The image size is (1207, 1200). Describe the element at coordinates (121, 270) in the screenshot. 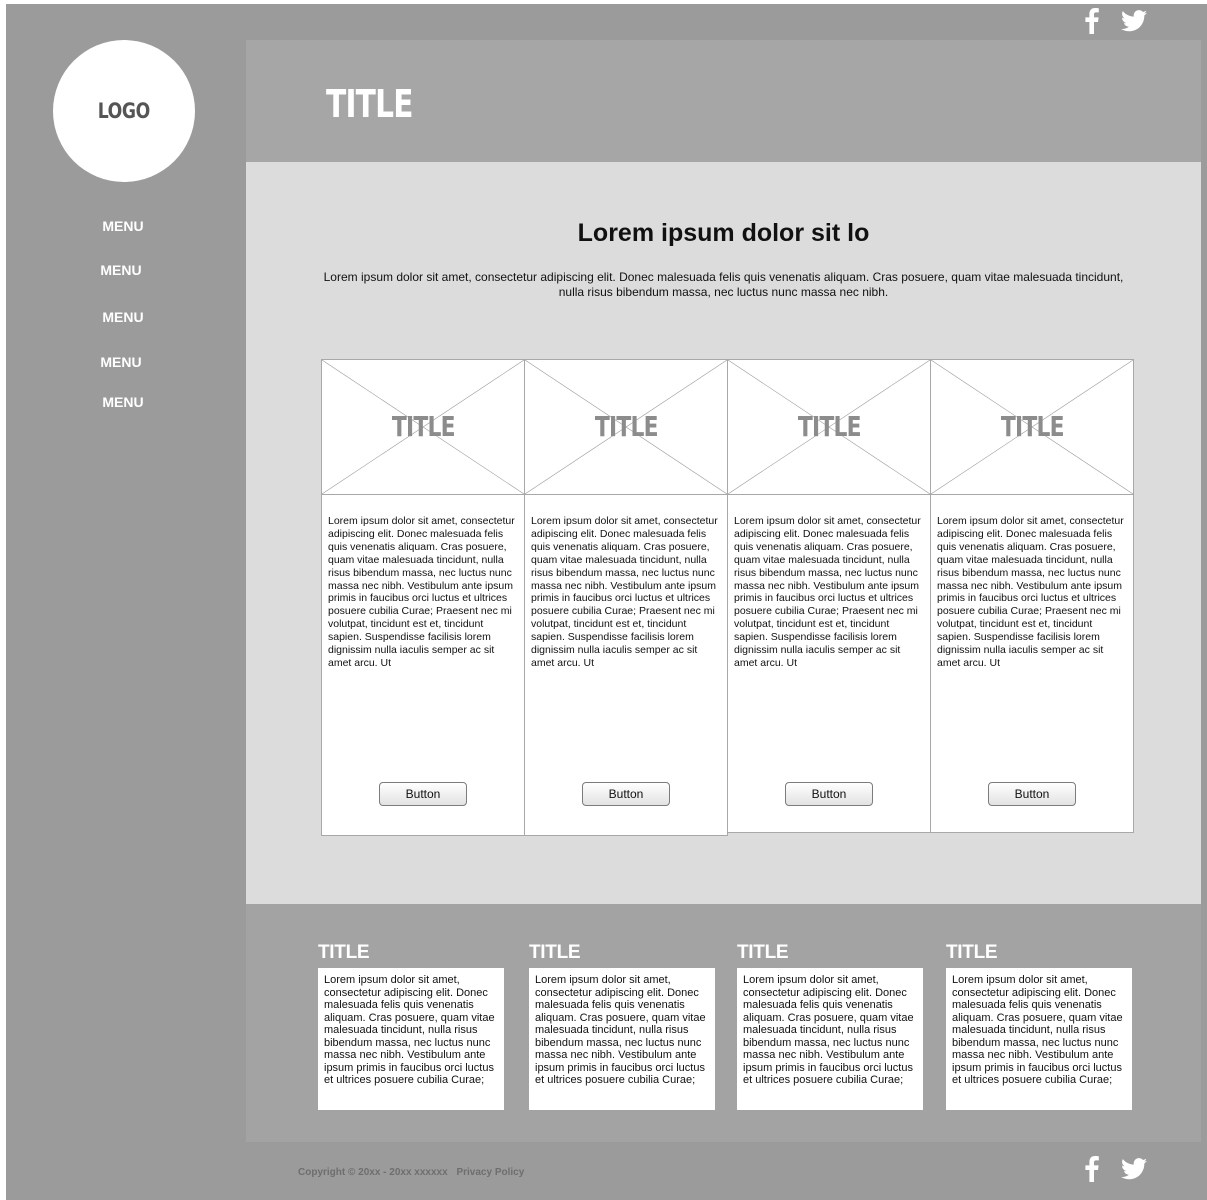

I see `menu-item-2: MENU` at that location.